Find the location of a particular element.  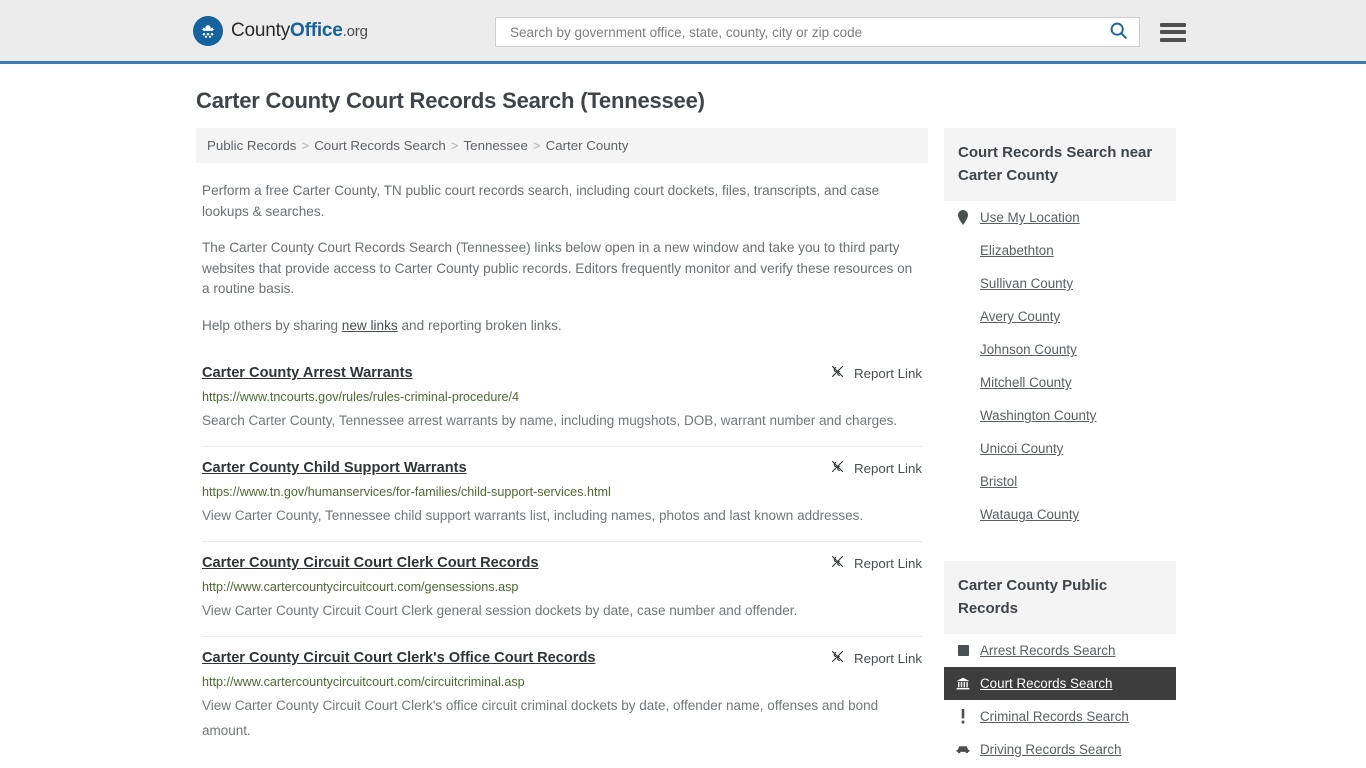

hamburger-menu-icon is located at coordinates (1173, 32).